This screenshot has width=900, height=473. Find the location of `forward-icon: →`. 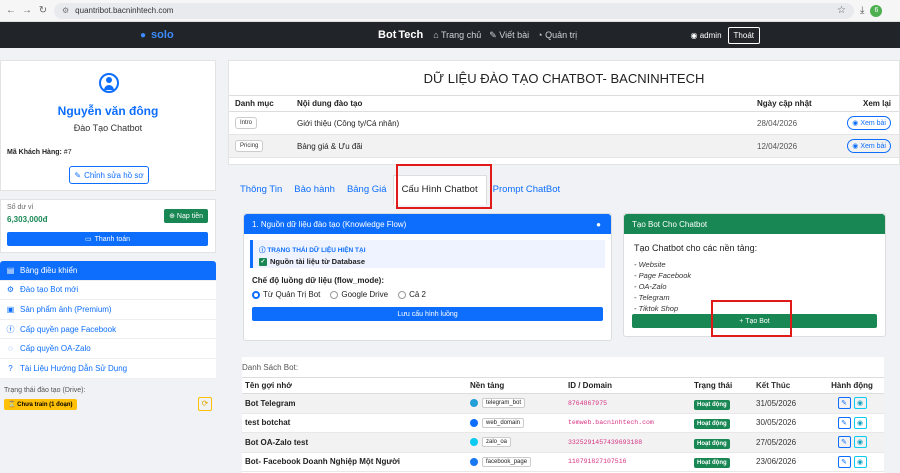

forward-icon: → is located at coordinates (27, 10).